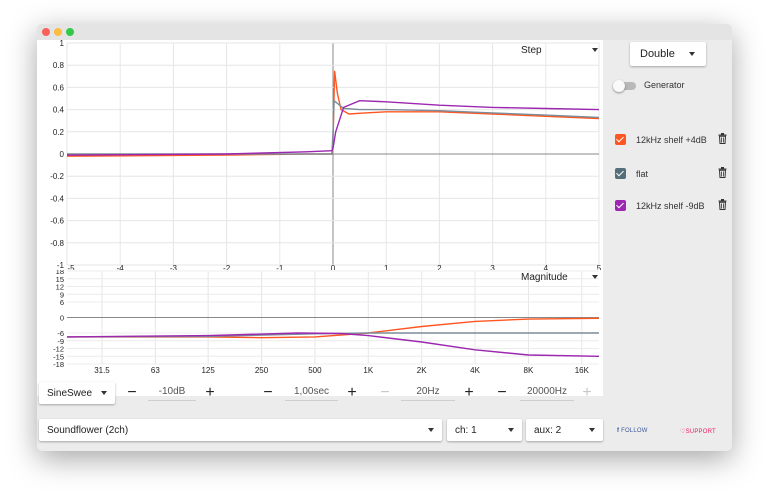 This screenshot has width=768, height=498. I want to click on y-tick-label: 0.2, so click(59, 132).